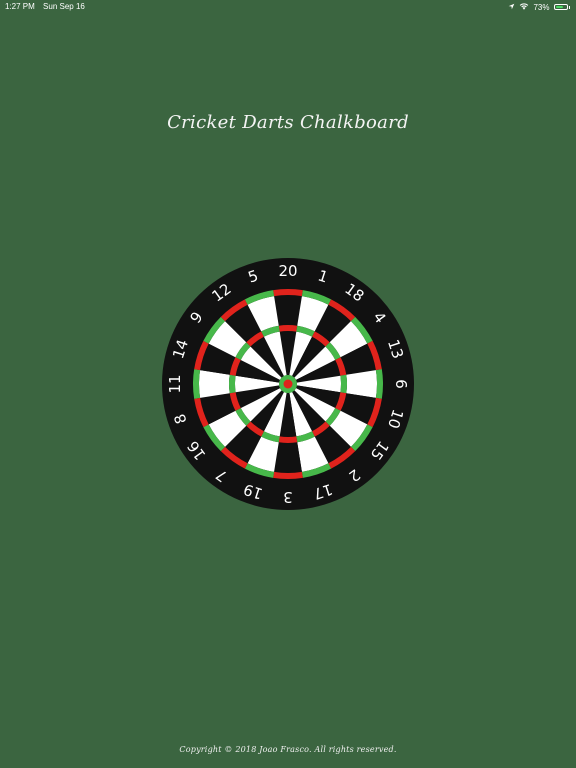 The height and width of the screenshot is (768, 576). I want to click on battery-fill, so click(559, 7).